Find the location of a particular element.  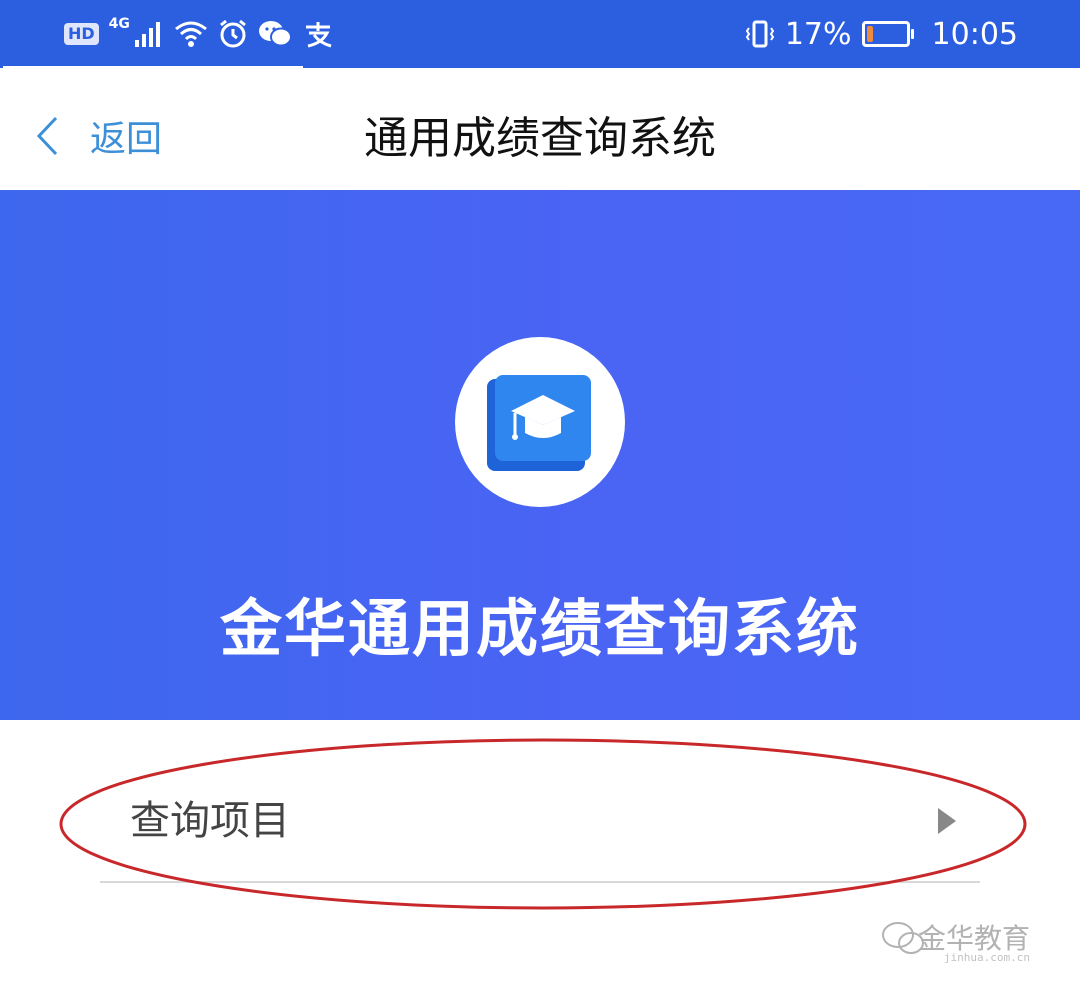

back-label: 返回 is located at coordinates (126, 139).